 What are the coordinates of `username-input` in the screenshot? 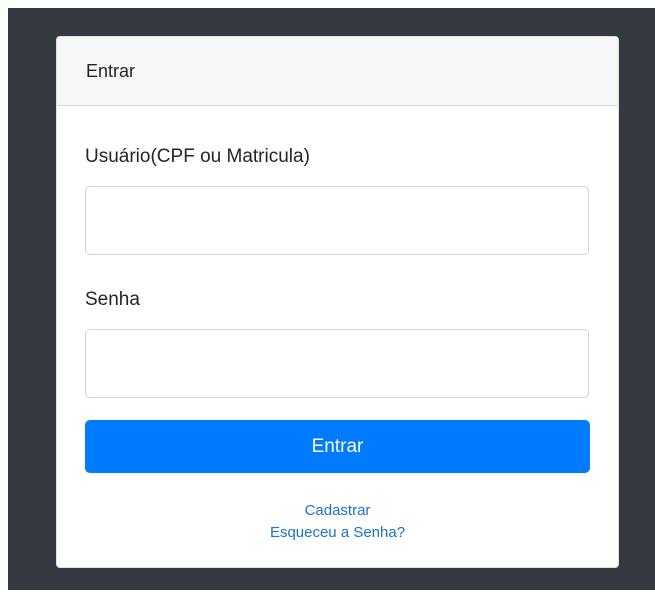 It's located at (337, 220).